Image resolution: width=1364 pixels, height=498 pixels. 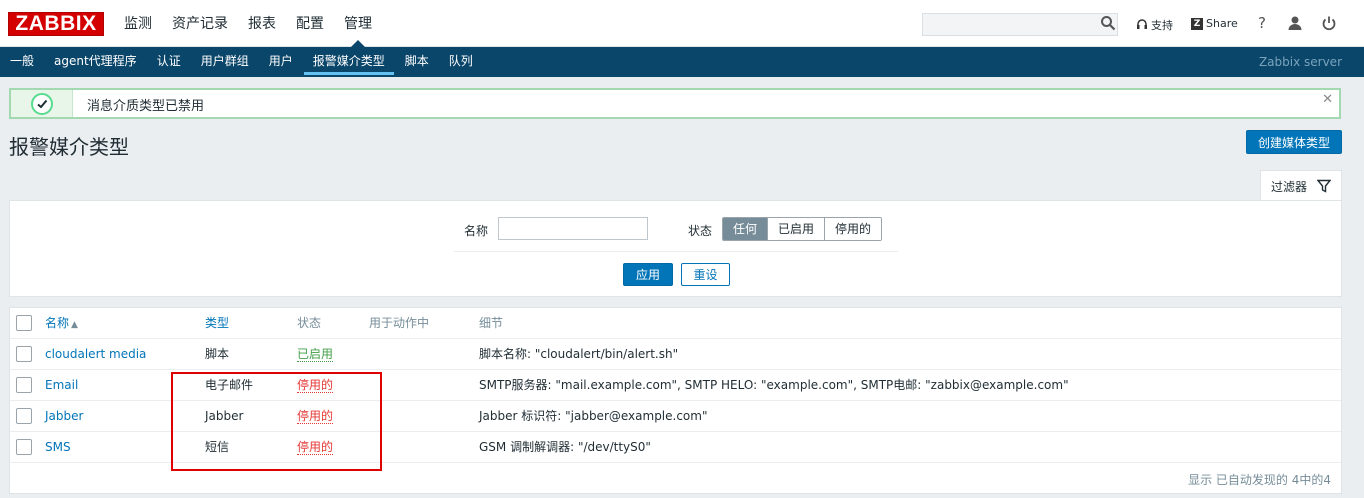 I want to click on submenu-users: 用户, so click(x=281, y=62).